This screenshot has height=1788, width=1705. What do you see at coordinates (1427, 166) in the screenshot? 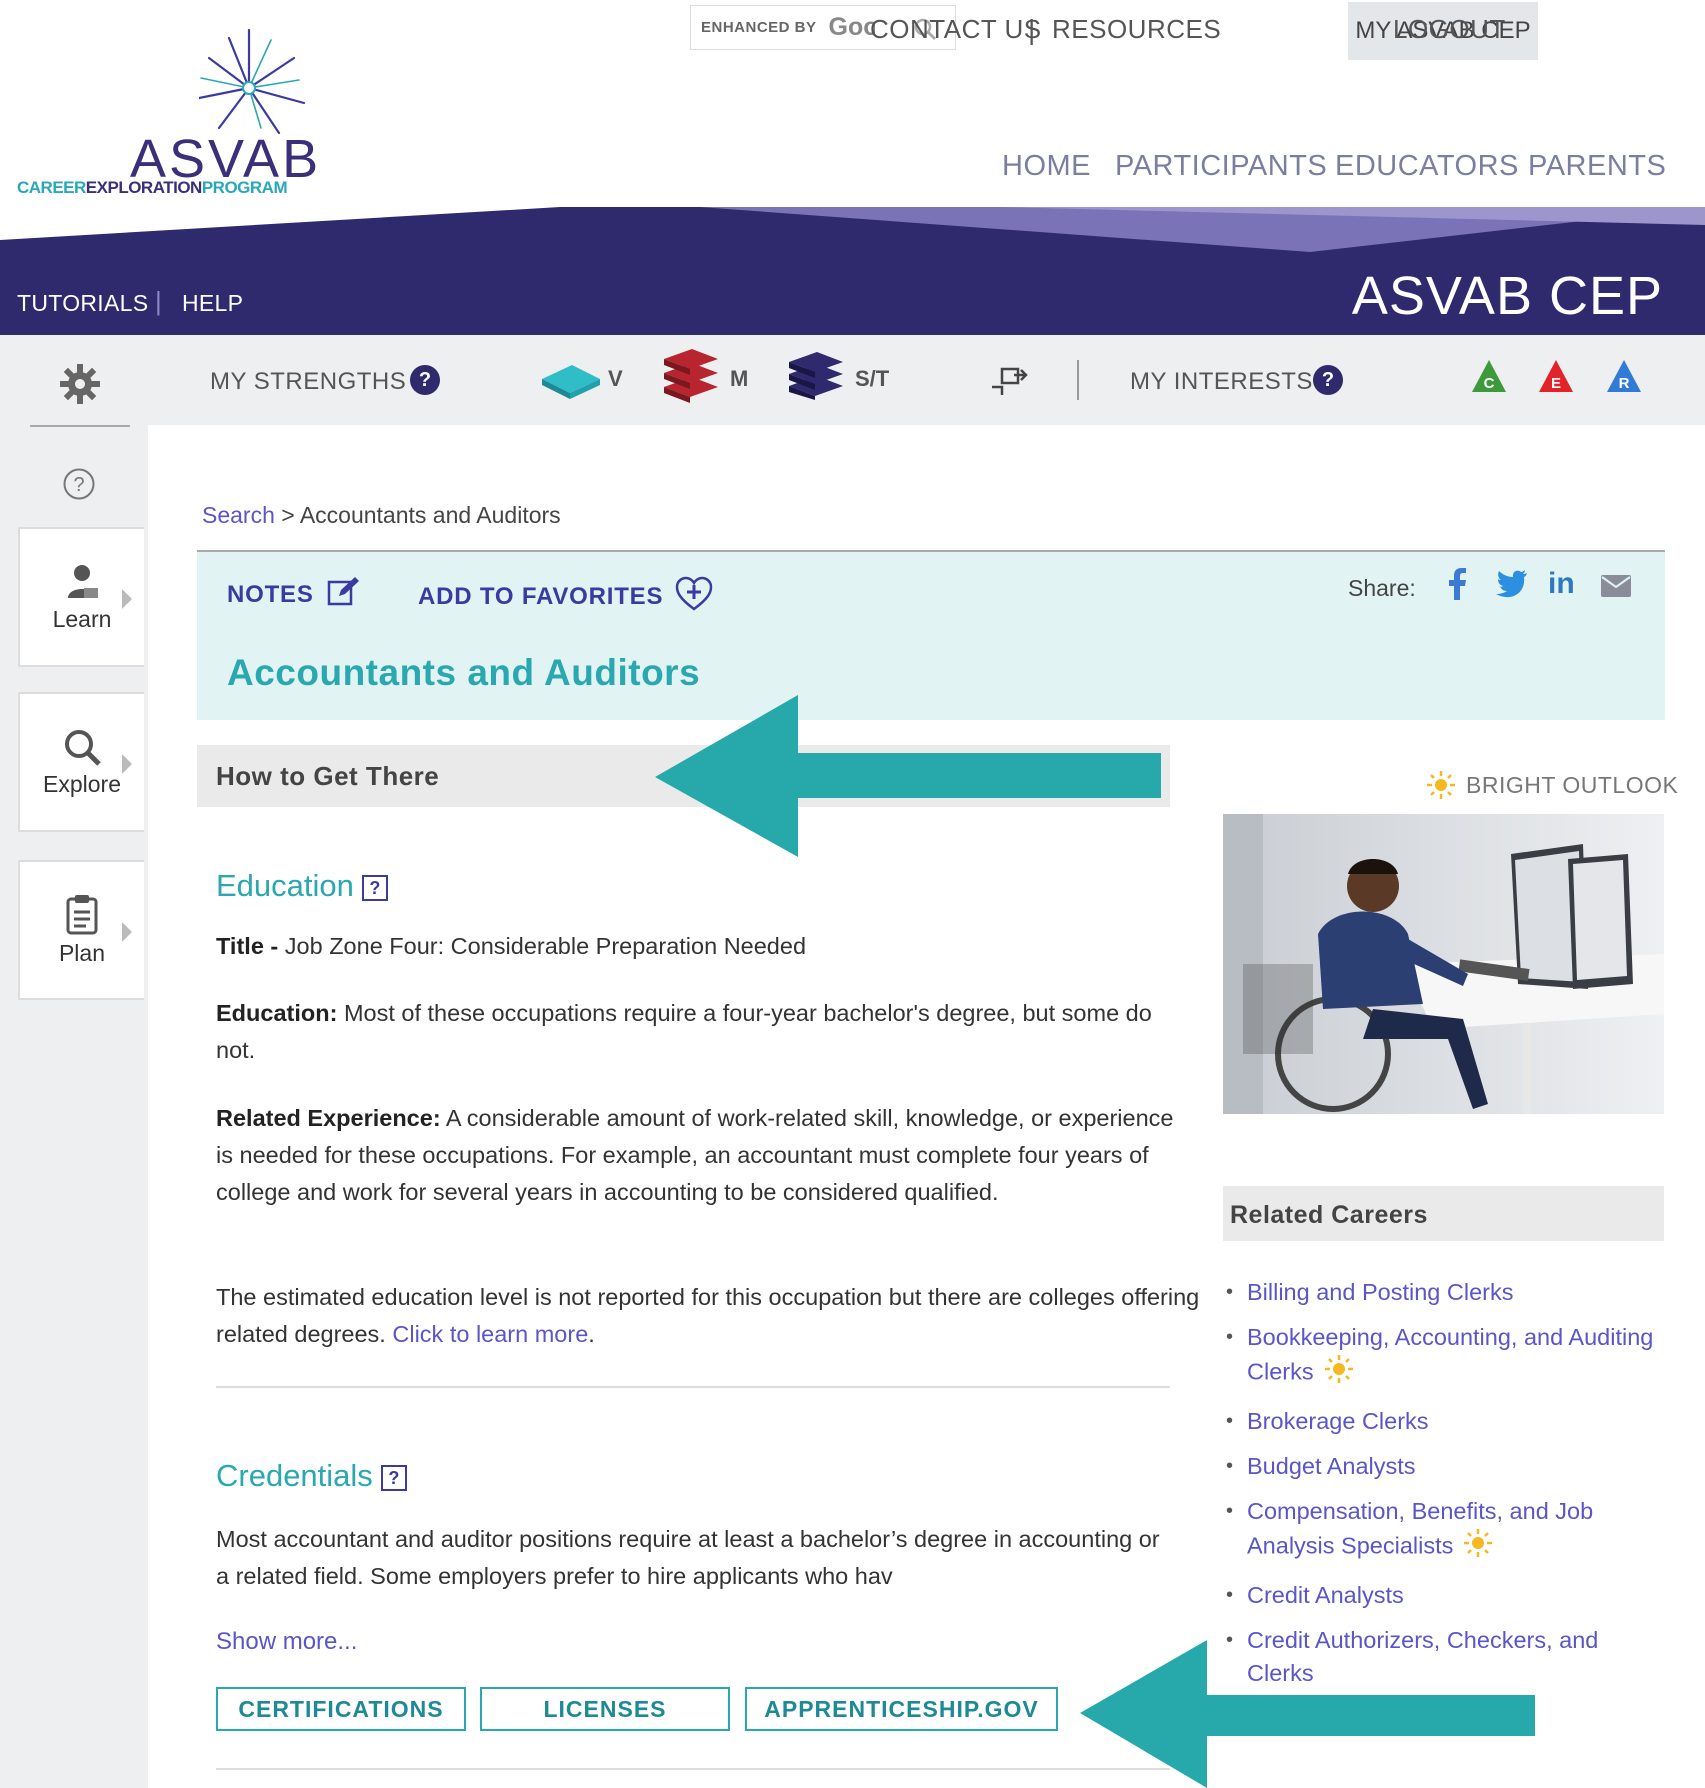
I see `nav-educators: EDUCATORS` at bounding box center [1427, 166].